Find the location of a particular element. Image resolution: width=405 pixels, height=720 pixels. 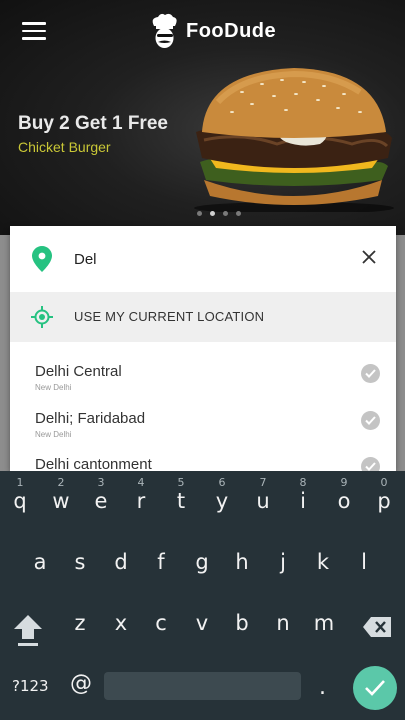

period-key: . is located at coordinates (322, 687).